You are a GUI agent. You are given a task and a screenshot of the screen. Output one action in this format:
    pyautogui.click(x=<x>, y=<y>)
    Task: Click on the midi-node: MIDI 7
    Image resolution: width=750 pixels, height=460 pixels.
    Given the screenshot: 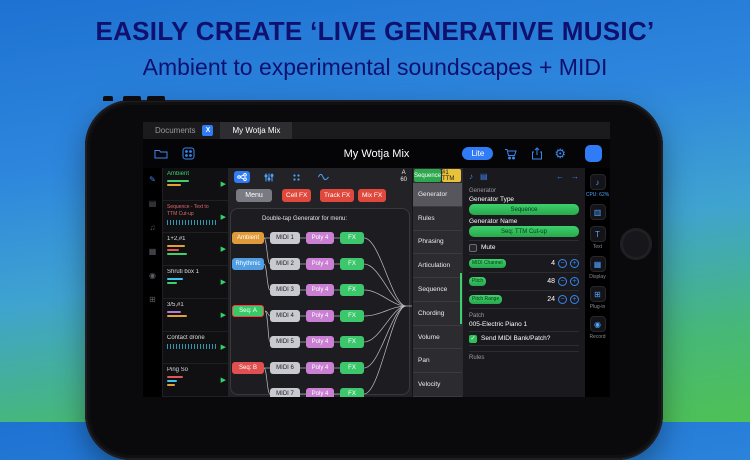 What is the action you would take?
    pyautogui.click(x=285, y=392)
    